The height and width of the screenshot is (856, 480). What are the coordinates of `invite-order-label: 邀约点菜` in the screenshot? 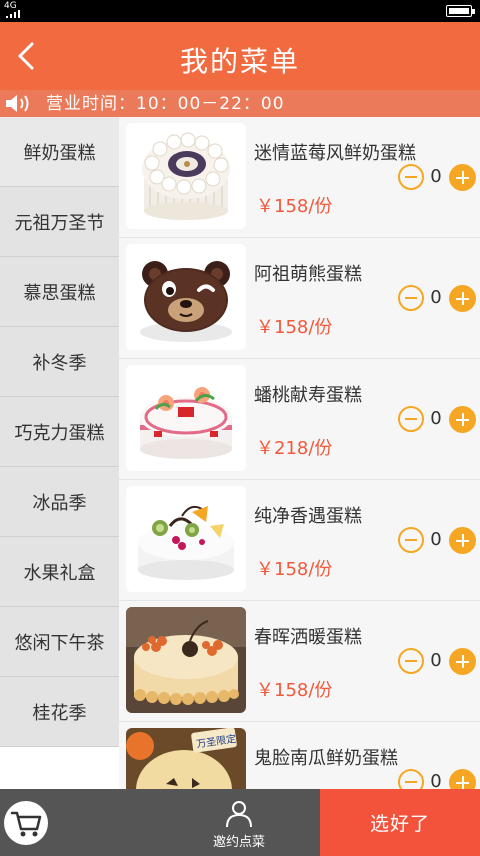 It's located at (238, 842).